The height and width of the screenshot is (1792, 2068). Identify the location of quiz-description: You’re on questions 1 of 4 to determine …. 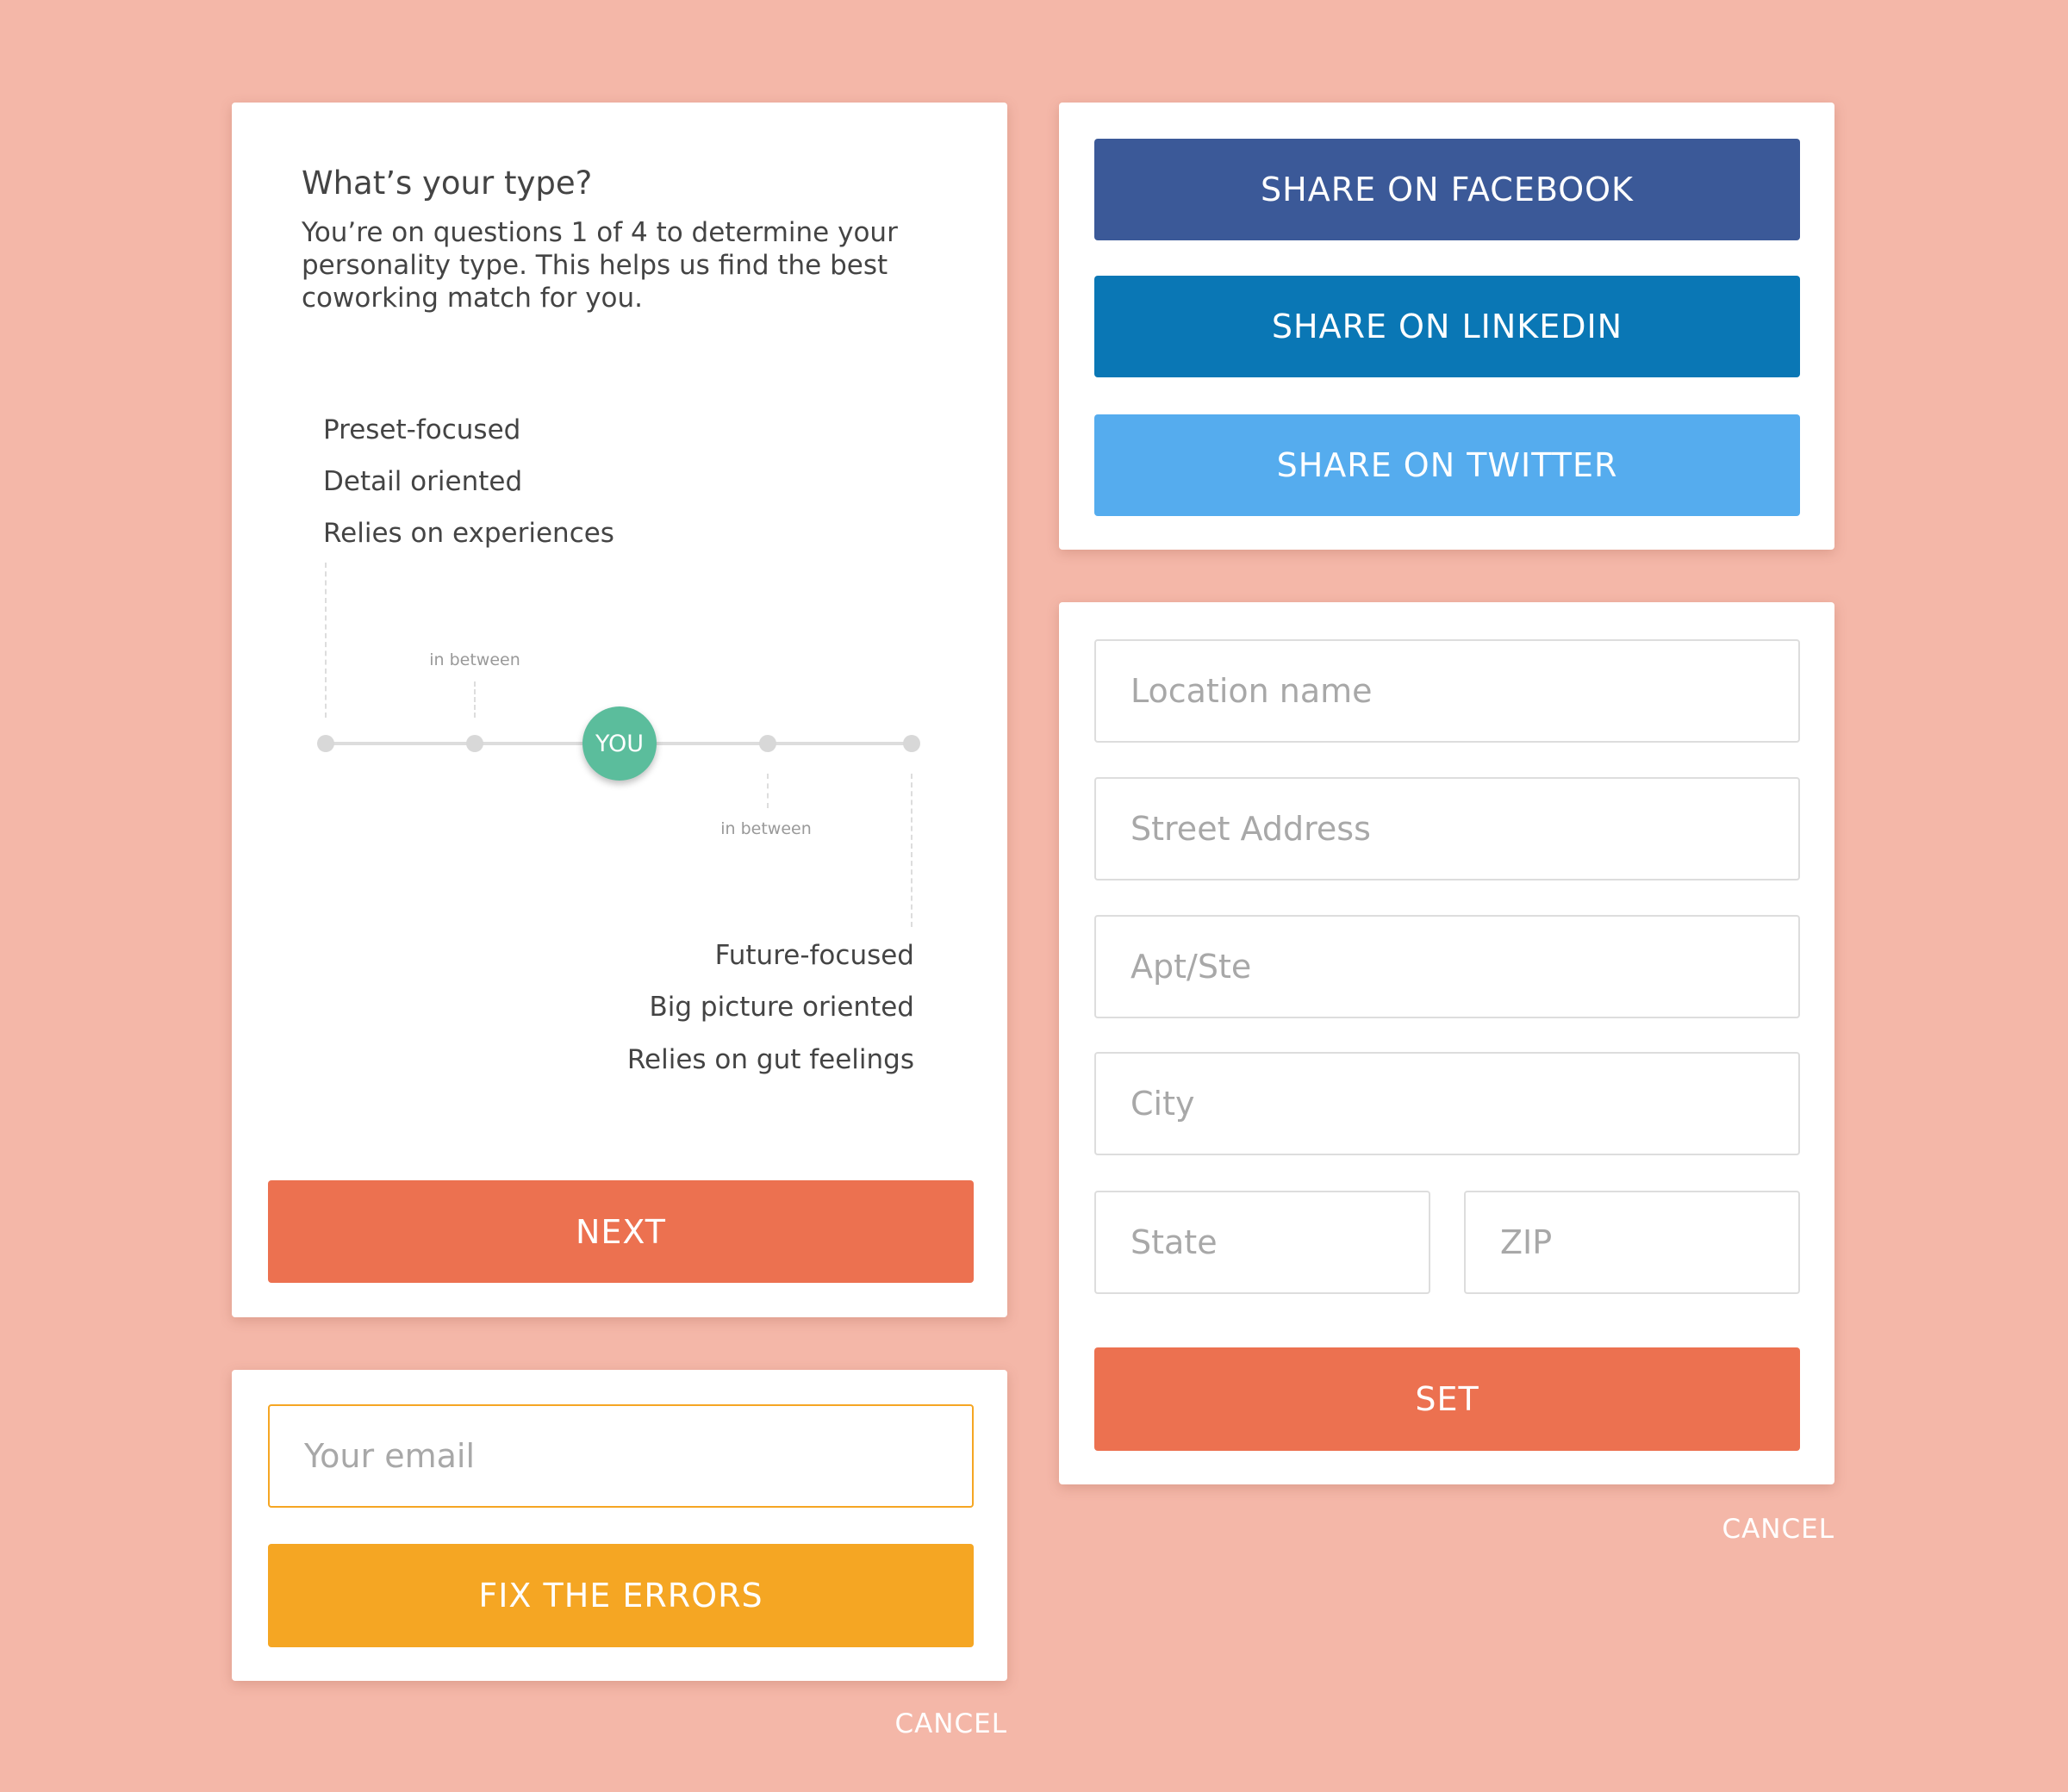
(600, 266).